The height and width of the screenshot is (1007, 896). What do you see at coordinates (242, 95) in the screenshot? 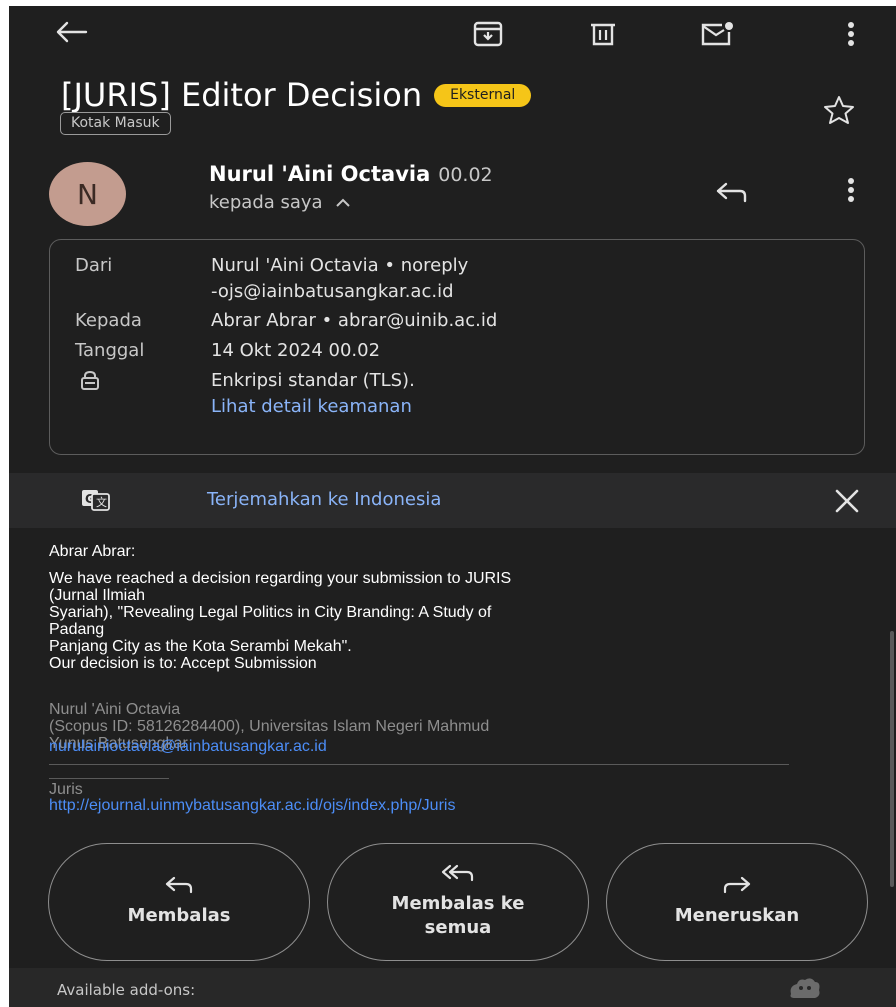
I see `subject-text: [JURIS] Editor Decision` at bounding box center [242, 95].